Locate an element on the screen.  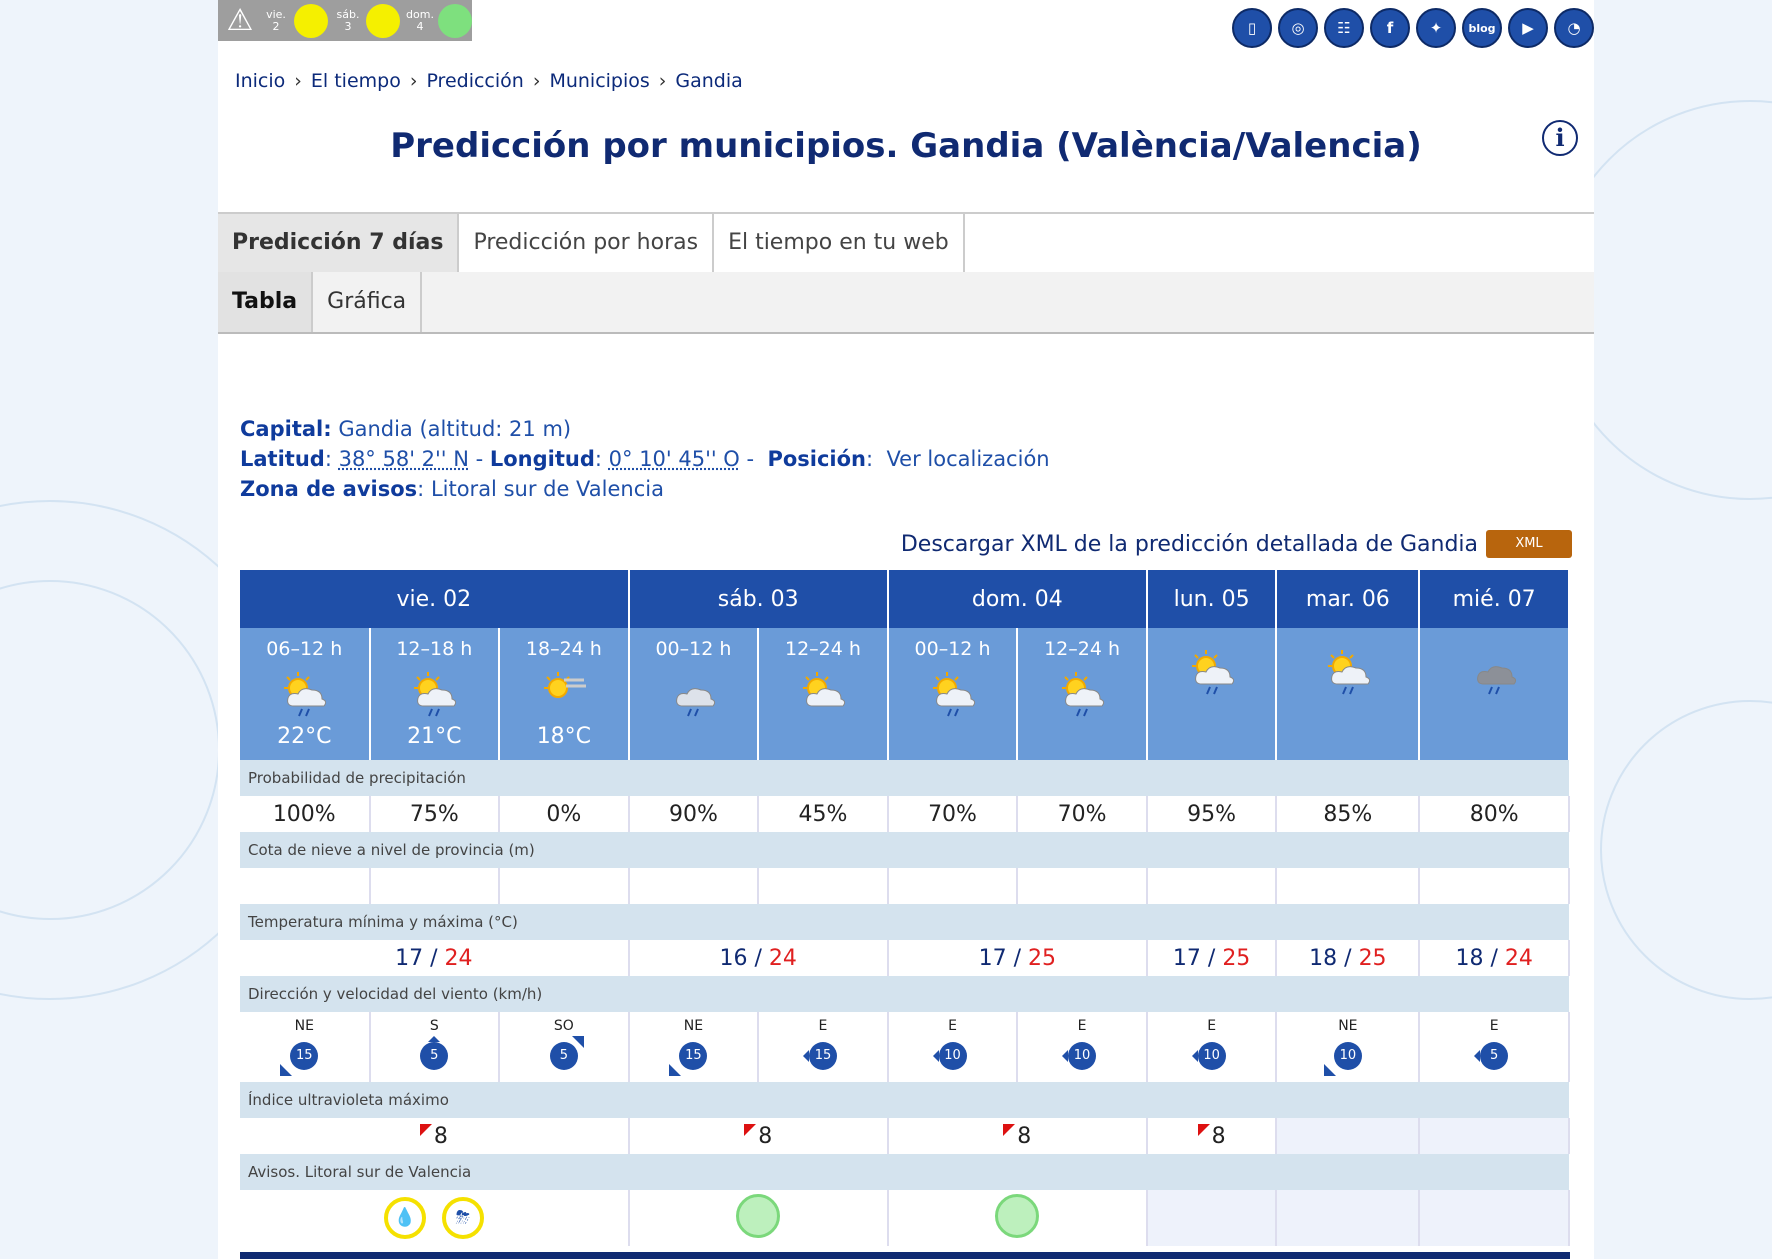
precip-cell: 95% is located at coordinates (1212, 814).